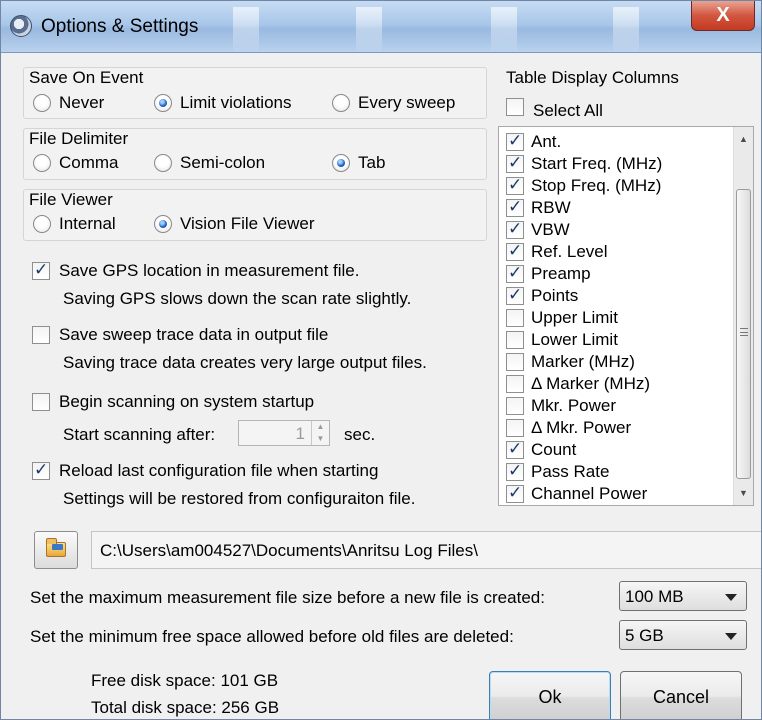 This screenshot has height=720, width=762. I want to click on column-label: Start Freq. (MHz), so click(596, 164).